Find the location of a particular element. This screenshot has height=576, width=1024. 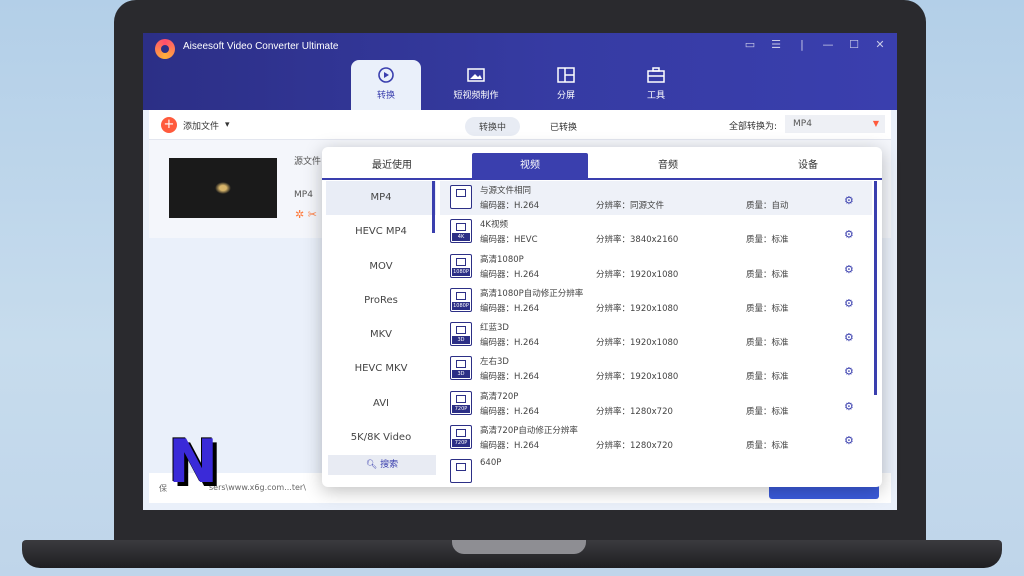

video-profile-icon: 720P is located at coordinates (461, 402).